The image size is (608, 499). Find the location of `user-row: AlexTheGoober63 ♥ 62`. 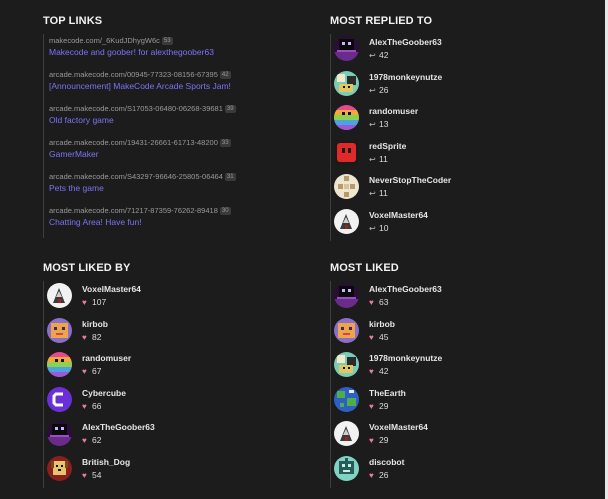

user-row: AlexTheGoober63 ♥ 62 is located at coordinates (173, 436).